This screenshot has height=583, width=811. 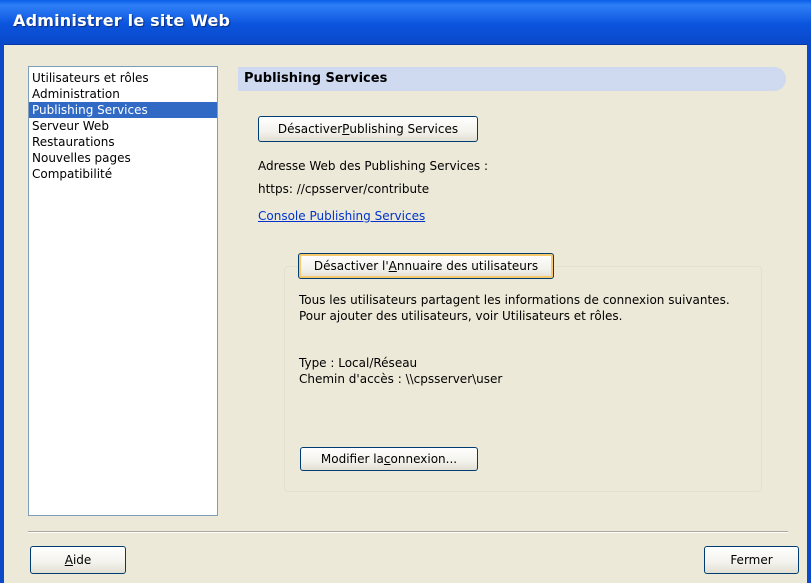 What do you see at coordinates (401, 379) in the screenshot?
I see `directory-path: Chemin d'accès : \\cpsserver\user` at bounding box center [401, 379].